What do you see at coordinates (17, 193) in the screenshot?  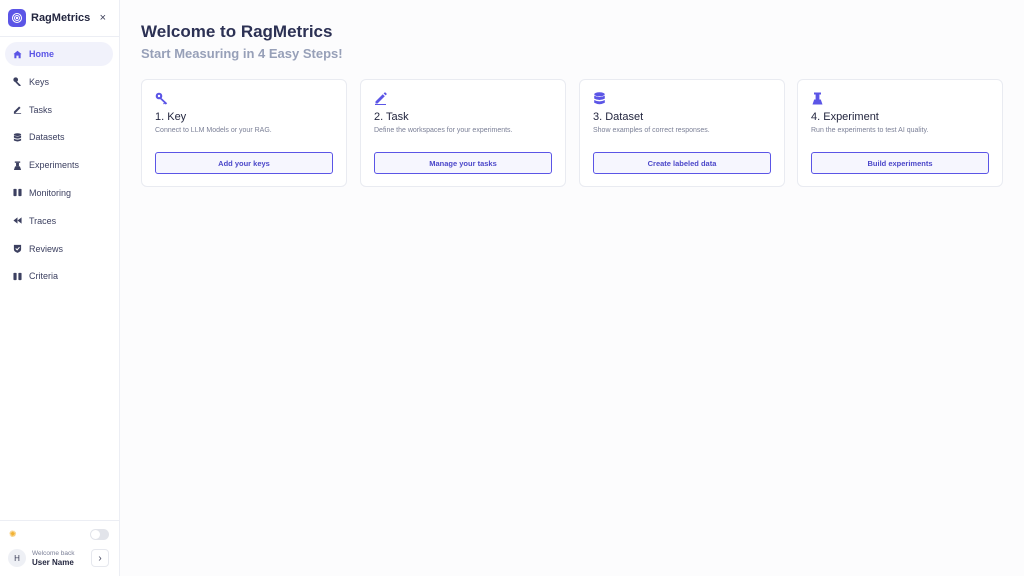 I see `monitor-icon` at bounding box center [17, 193].